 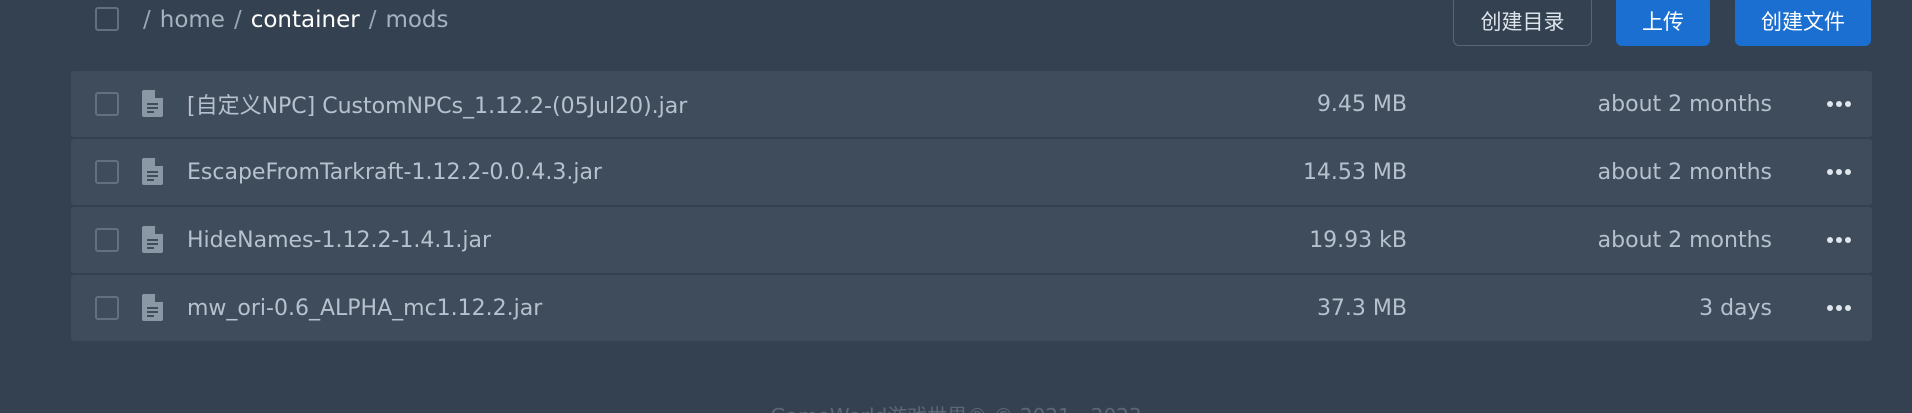 I want to click on select-all-checkbox, so click(x=107, y=19).